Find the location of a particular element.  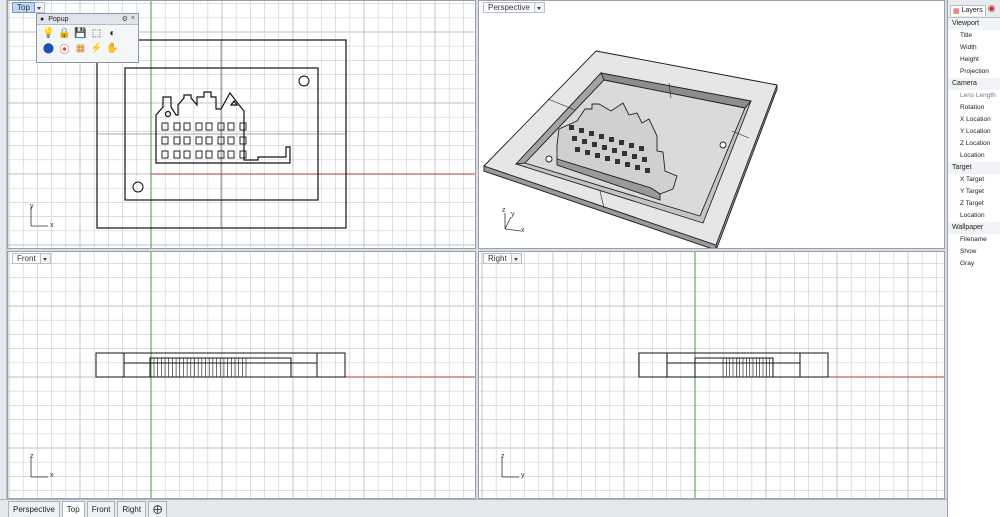

property-show: Show is located at coordinates (974, 252).